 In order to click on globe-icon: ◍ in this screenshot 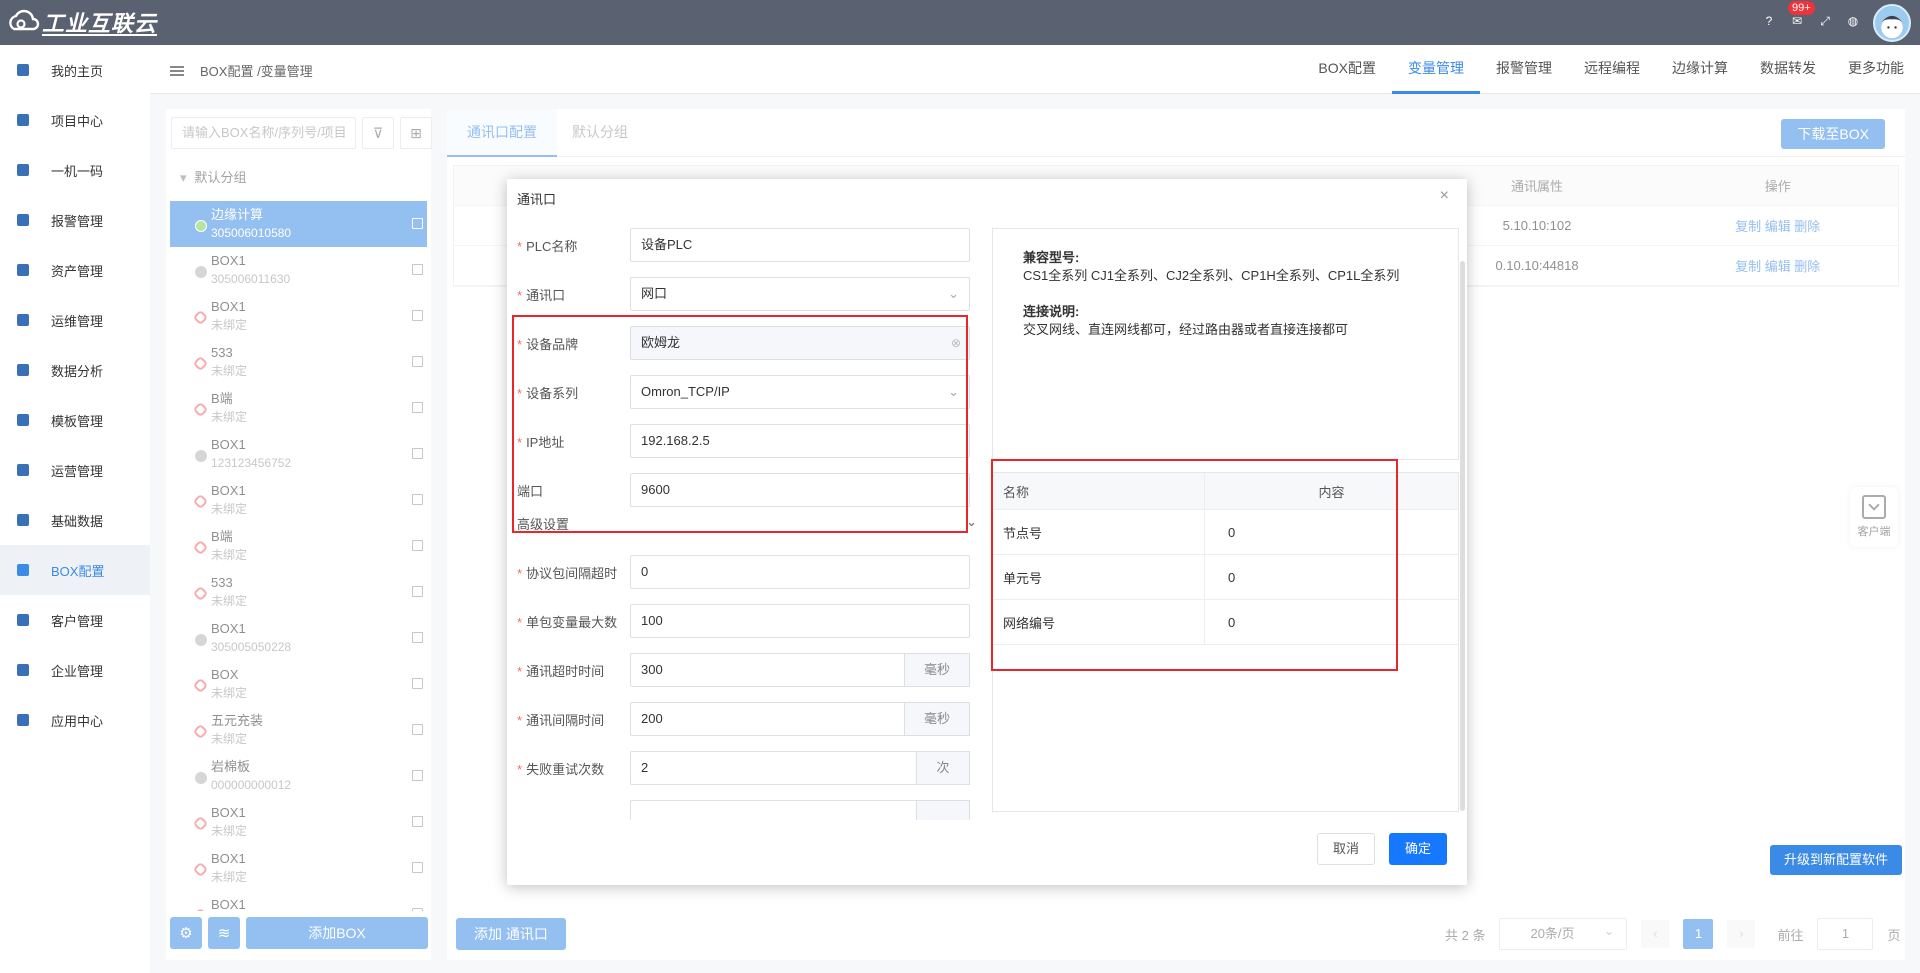, I will do `click(1853, 21)`.